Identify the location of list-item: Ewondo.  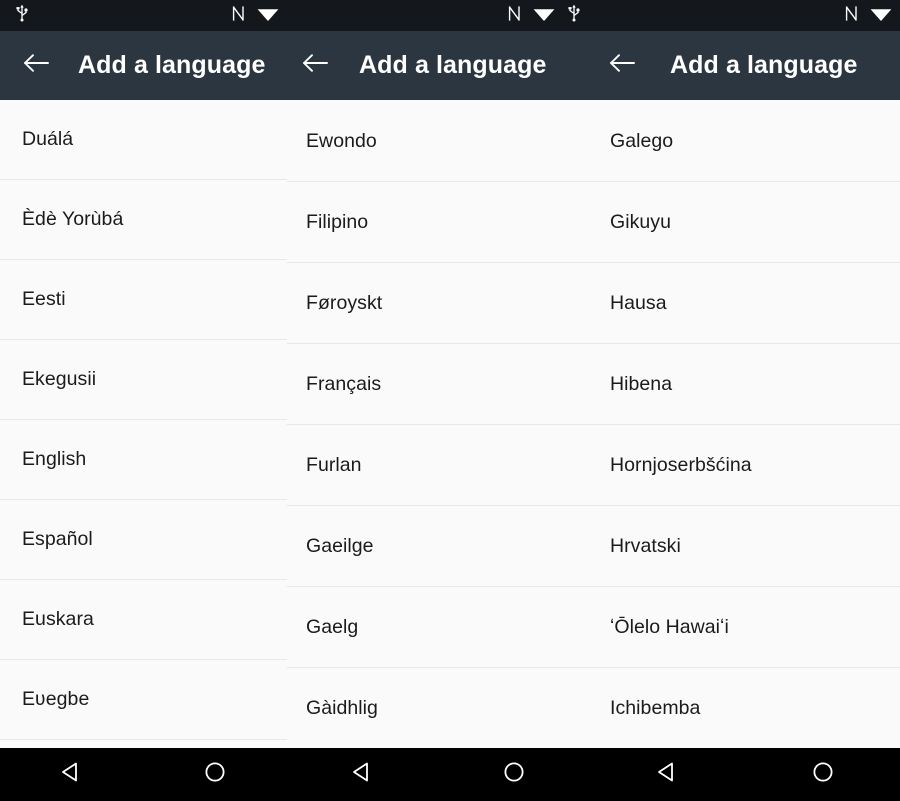
(438, 141).